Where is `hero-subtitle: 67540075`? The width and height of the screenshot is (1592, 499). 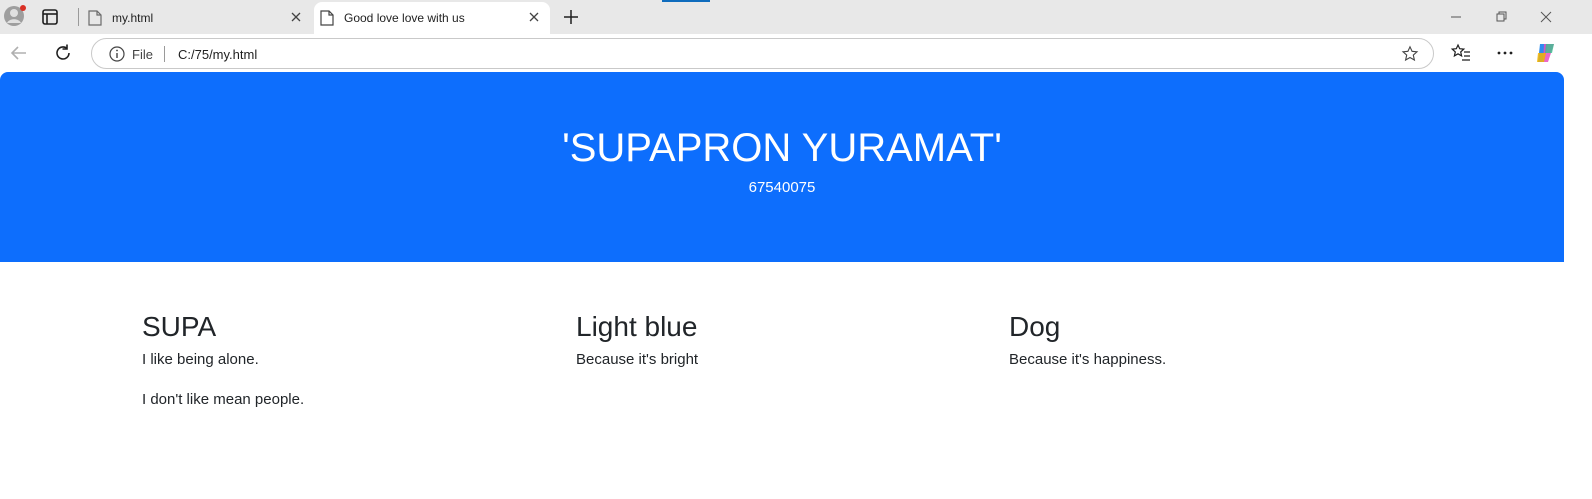 hero-subtitle: 67540075 is located at coordinates (782, 187).